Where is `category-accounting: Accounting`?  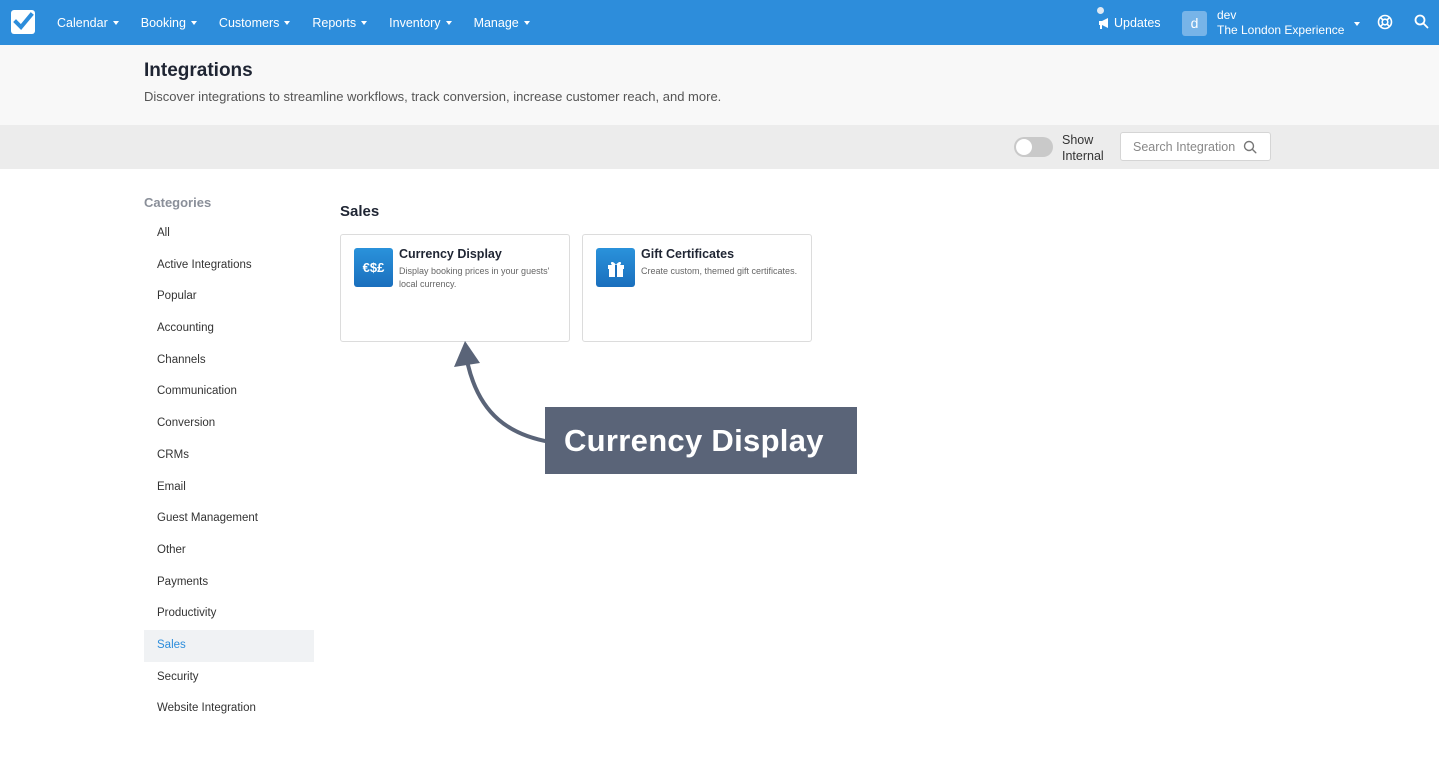
category-accounting: Accounting is located at coordinates (229, 329).